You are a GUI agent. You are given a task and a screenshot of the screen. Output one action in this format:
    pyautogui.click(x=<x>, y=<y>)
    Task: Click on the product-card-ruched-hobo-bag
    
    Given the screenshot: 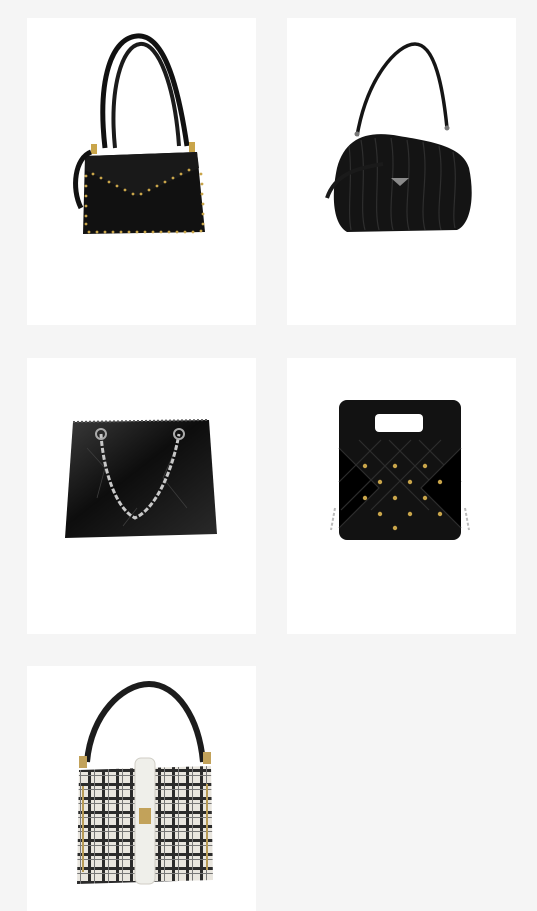 What is the action you would take?
    pyautogui.click(x=401, y=171)
    